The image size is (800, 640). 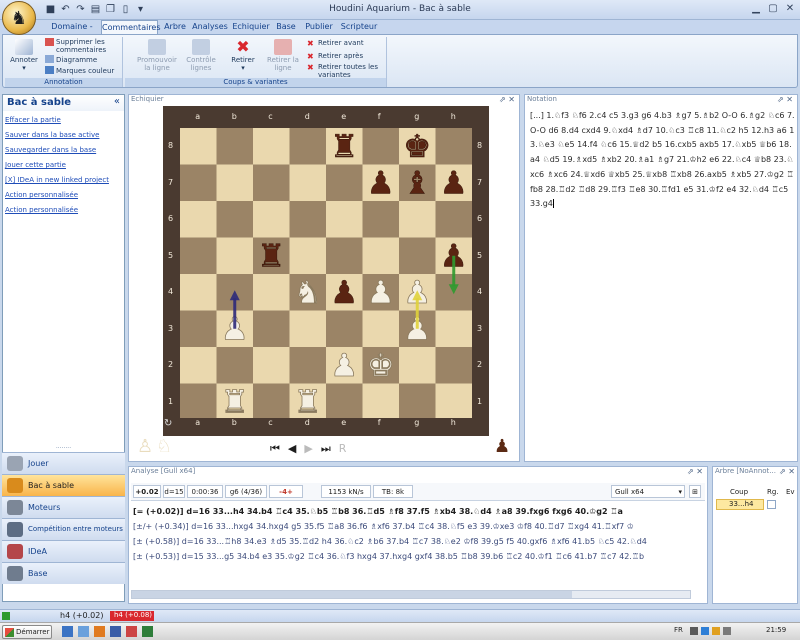 What do you see at coordinates (326, 449) in the screenshot?
I see `last-icon: ⏭` at bounding box center [326, 449].